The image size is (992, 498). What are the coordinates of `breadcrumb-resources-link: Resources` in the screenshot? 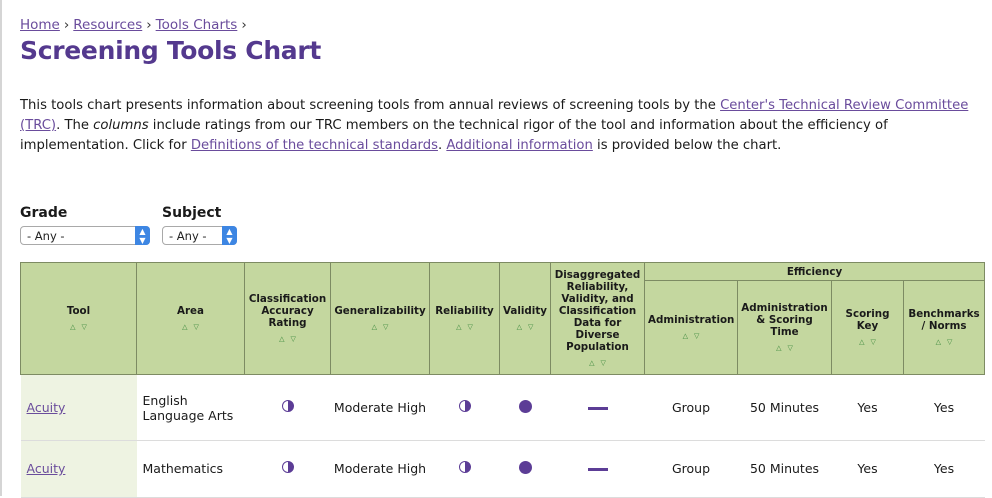 It's located at (107, 25).